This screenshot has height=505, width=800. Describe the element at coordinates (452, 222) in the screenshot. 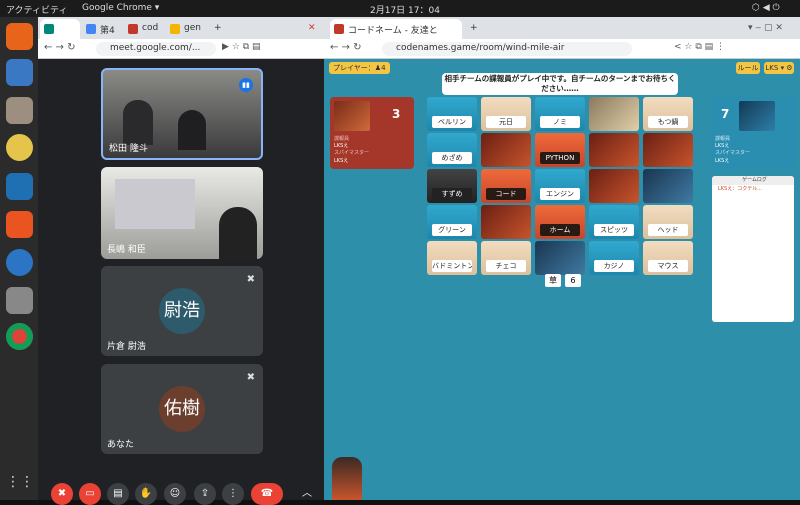

I see `card: グリーン` at that location.